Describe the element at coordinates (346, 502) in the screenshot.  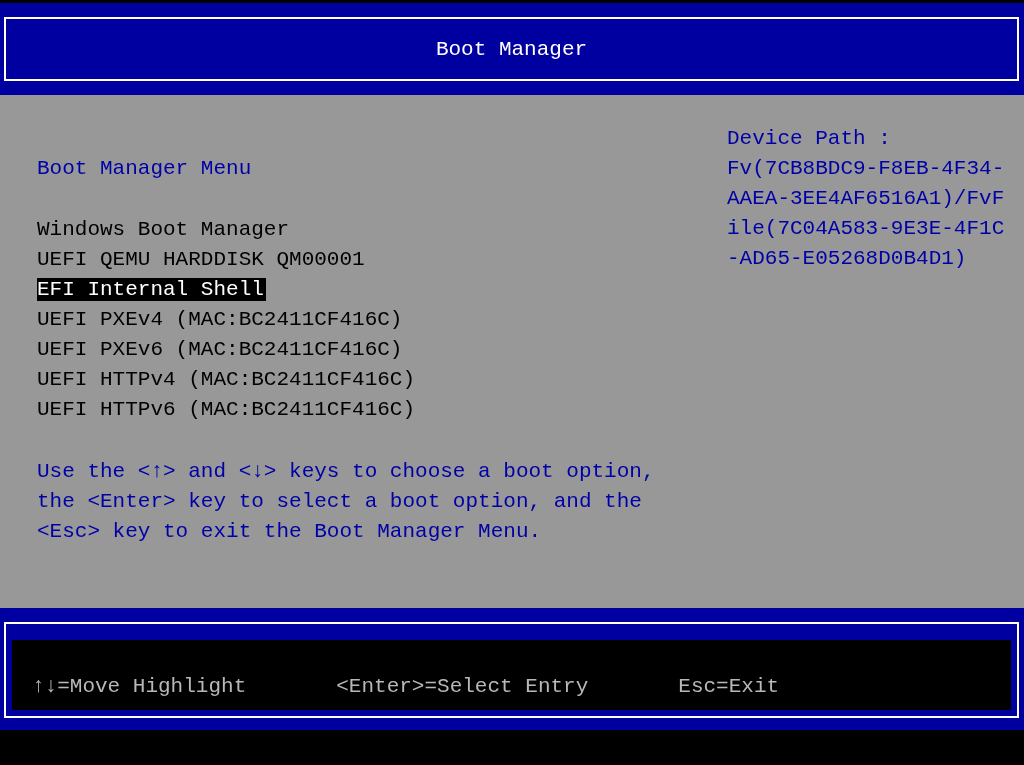
I see `help-text: Use the <↑> and <↓> keys to choose a boot option, the <Enter> key to select a boot option, and the <Esc> key to exit the Boot Manager Menu.` at that location.